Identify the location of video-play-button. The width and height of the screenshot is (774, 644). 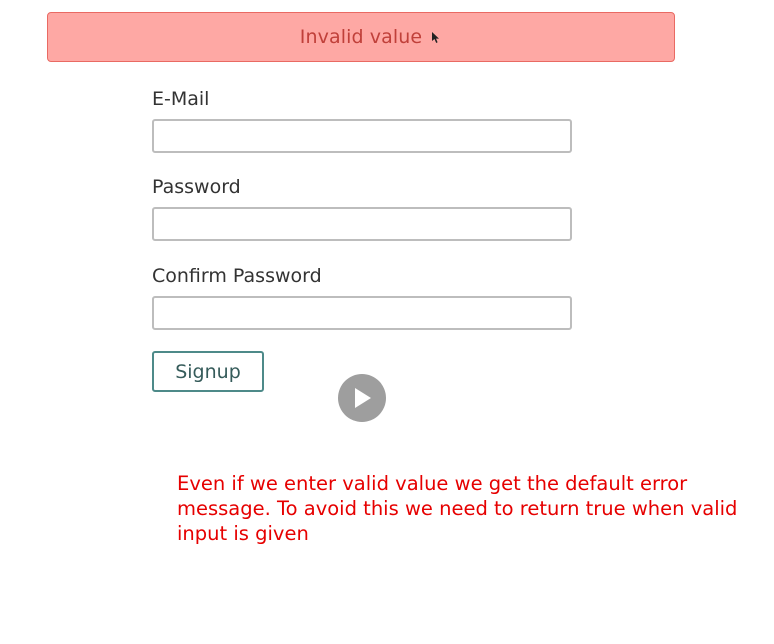
(362, 398).